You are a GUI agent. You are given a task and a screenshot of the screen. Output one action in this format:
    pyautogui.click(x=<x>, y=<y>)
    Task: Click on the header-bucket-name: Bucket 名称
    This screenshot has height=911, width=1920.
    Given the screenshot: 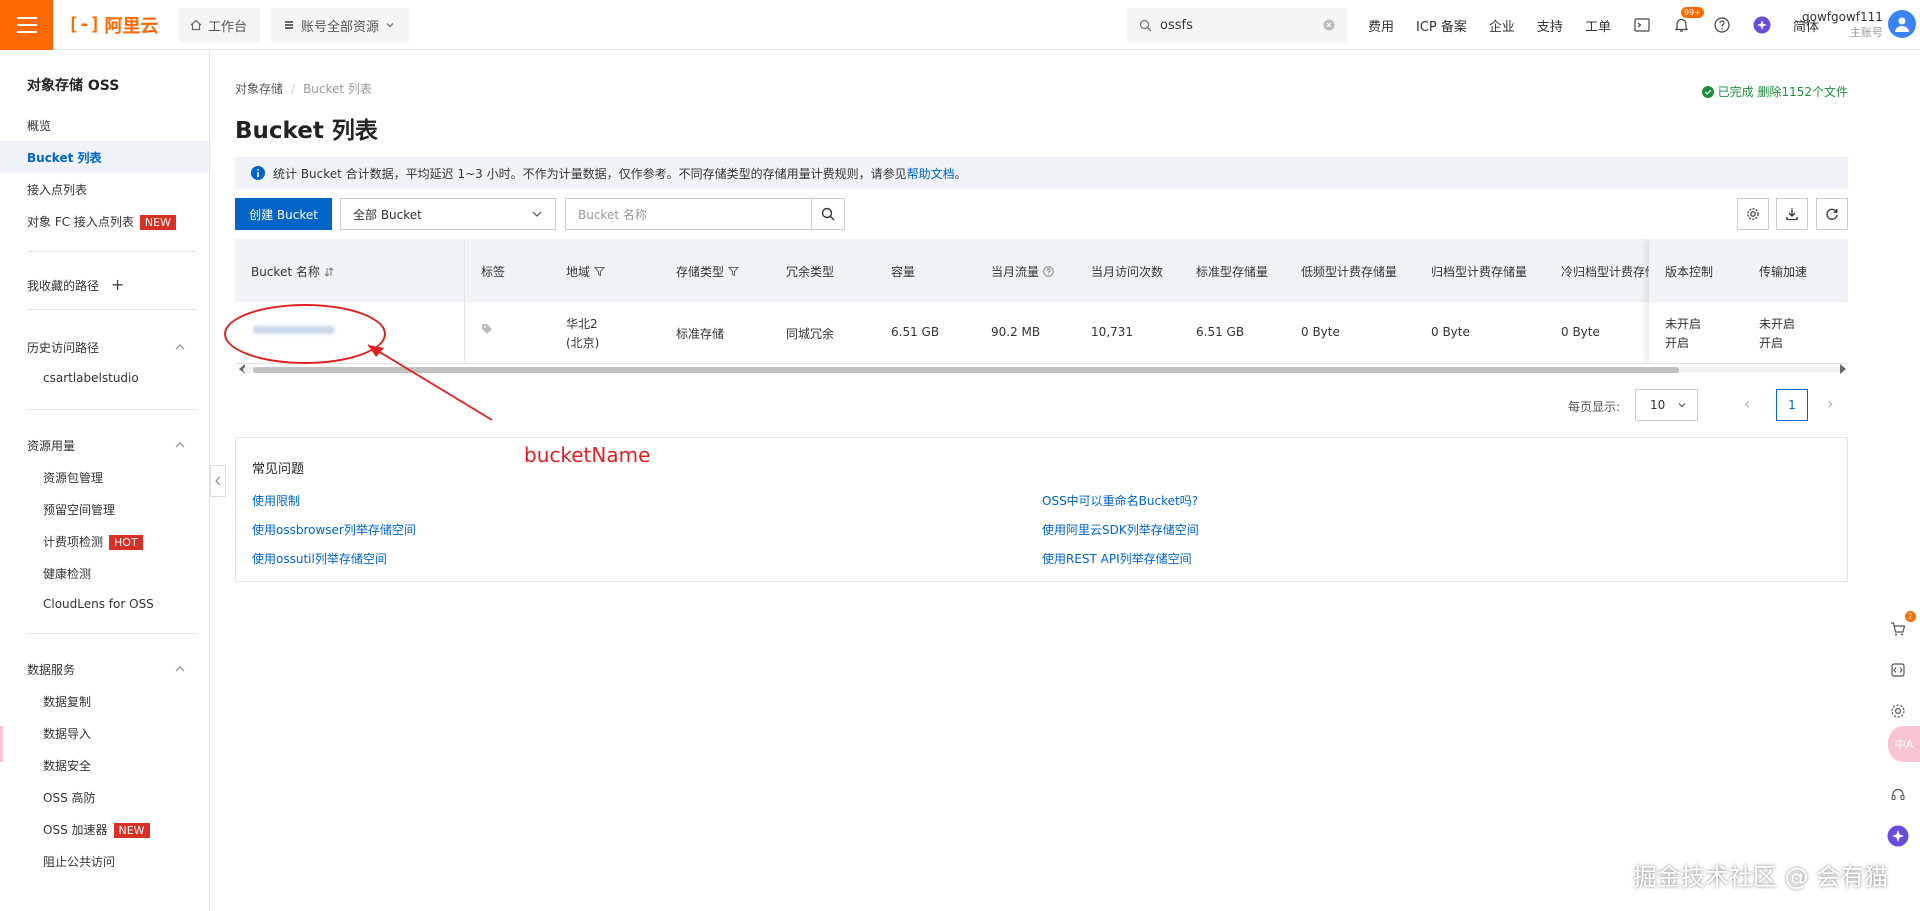 What is the action you would take?
    pyautogui.click(x=292, y=271)
    